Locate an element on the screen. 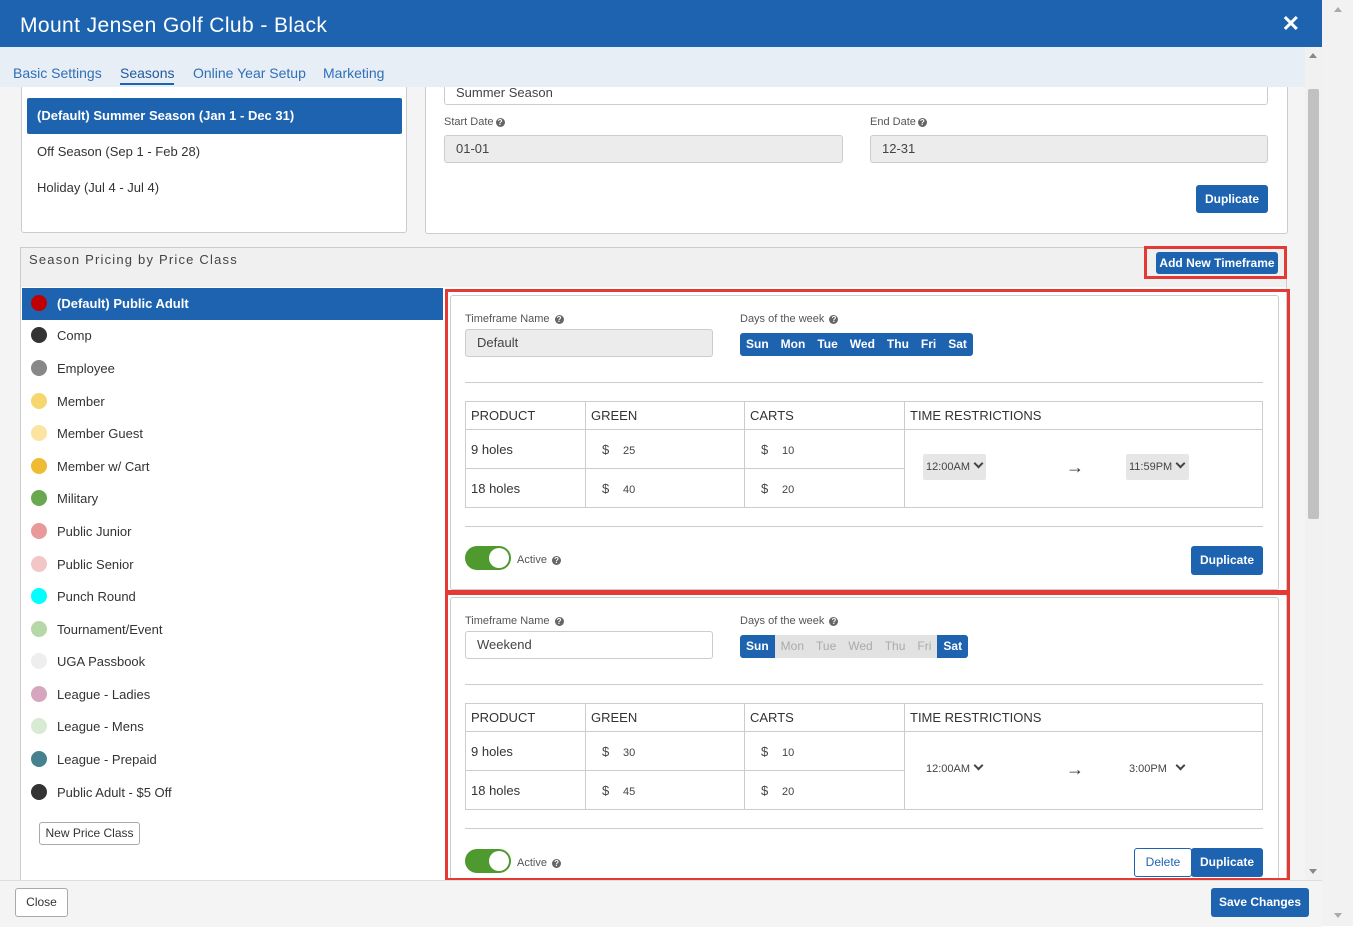 The image size is (1353, 927). col-green-header: GREEN is located at coordinates (665, 717).